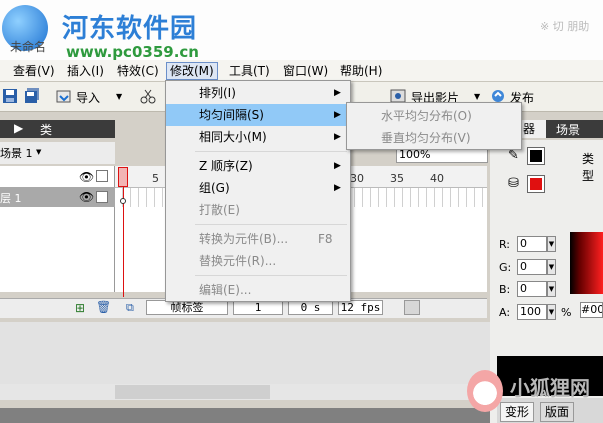  I want to click on save-icon, so click(10, 96).